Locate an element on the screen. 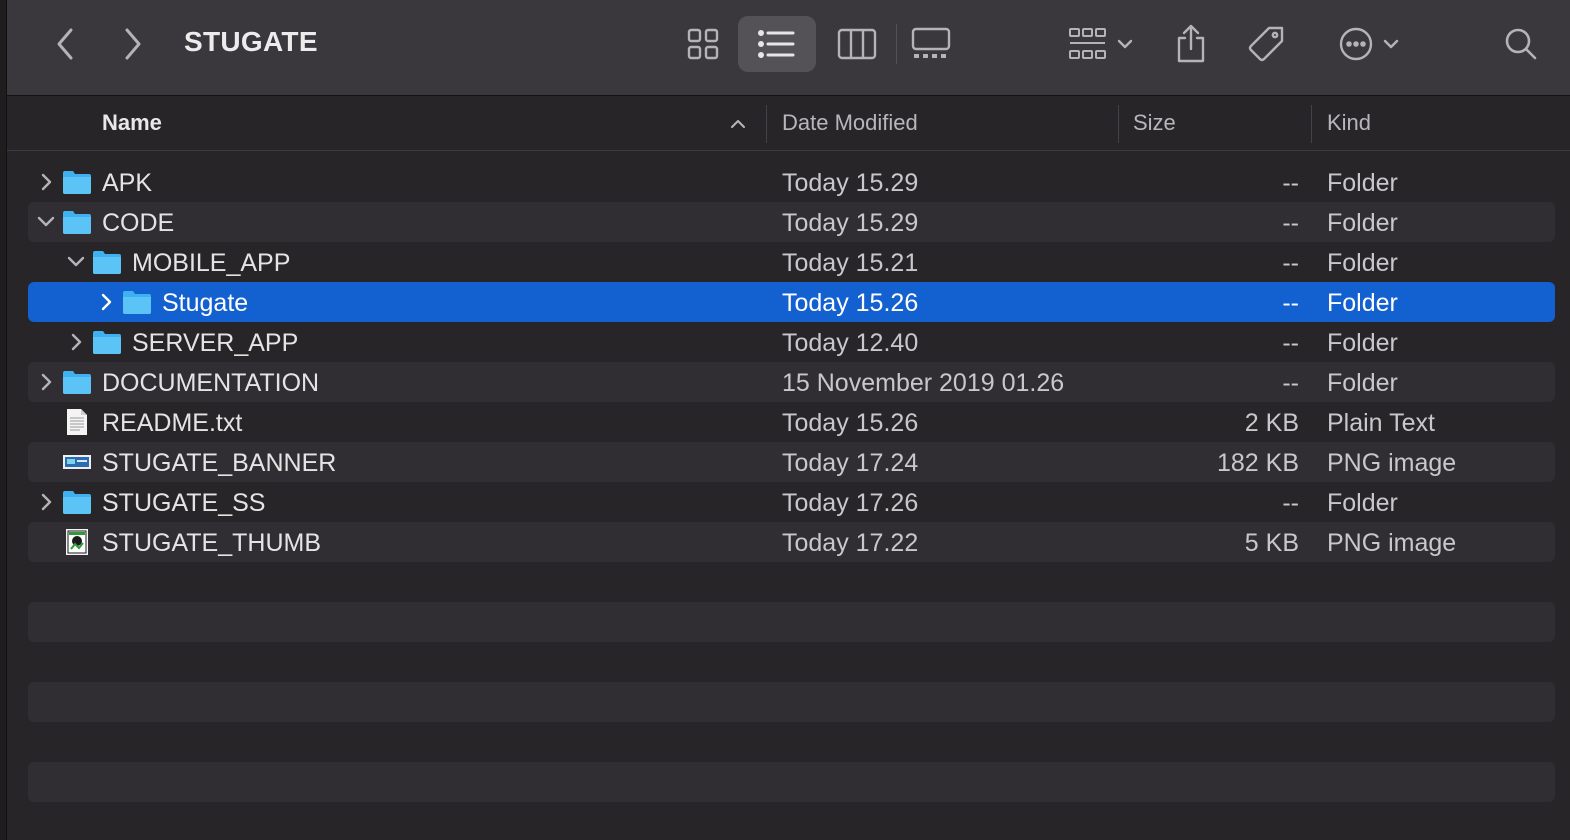 The width and height of the screenshot is (1570, 840). toolbar: STUGATE is located at coordinates (788, 48).